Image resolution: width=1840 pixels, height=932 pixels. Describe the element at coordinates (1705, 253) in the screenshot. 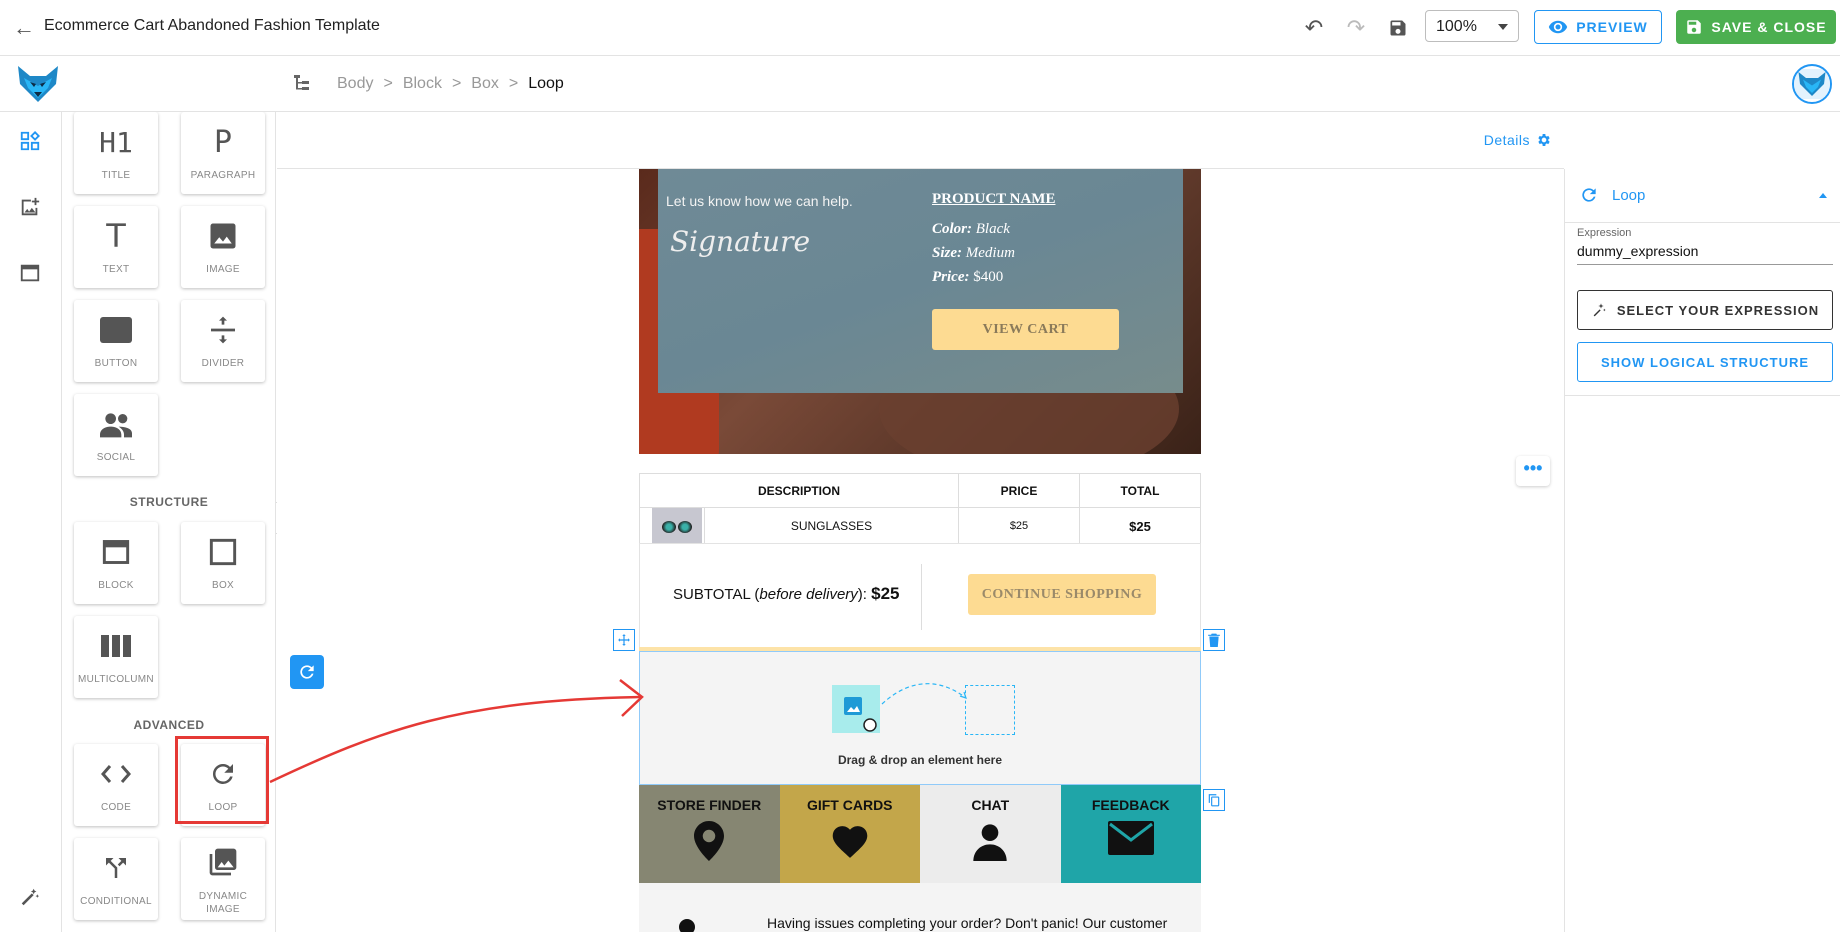

I see `expression-input: dummy_expression` at that location.